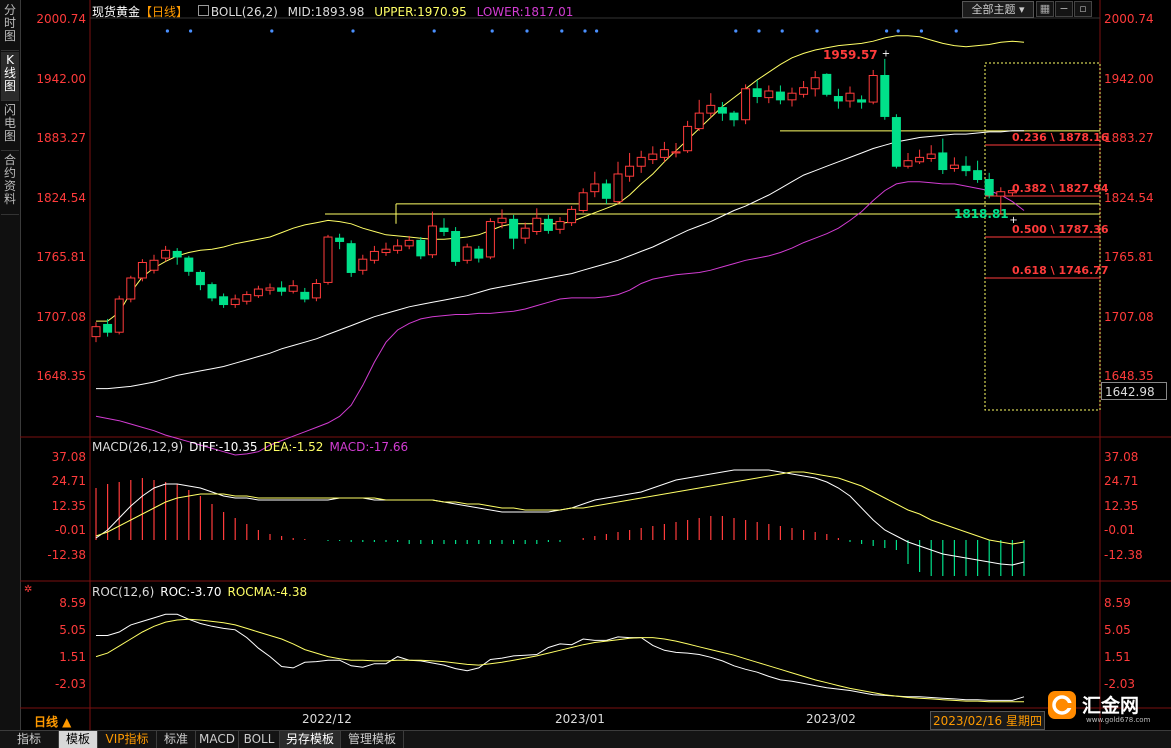 Image resolution: width=1171 pixels, height=748 pixels. I want to click on roc-axis-label-left: 5.05, so click(72, 630).